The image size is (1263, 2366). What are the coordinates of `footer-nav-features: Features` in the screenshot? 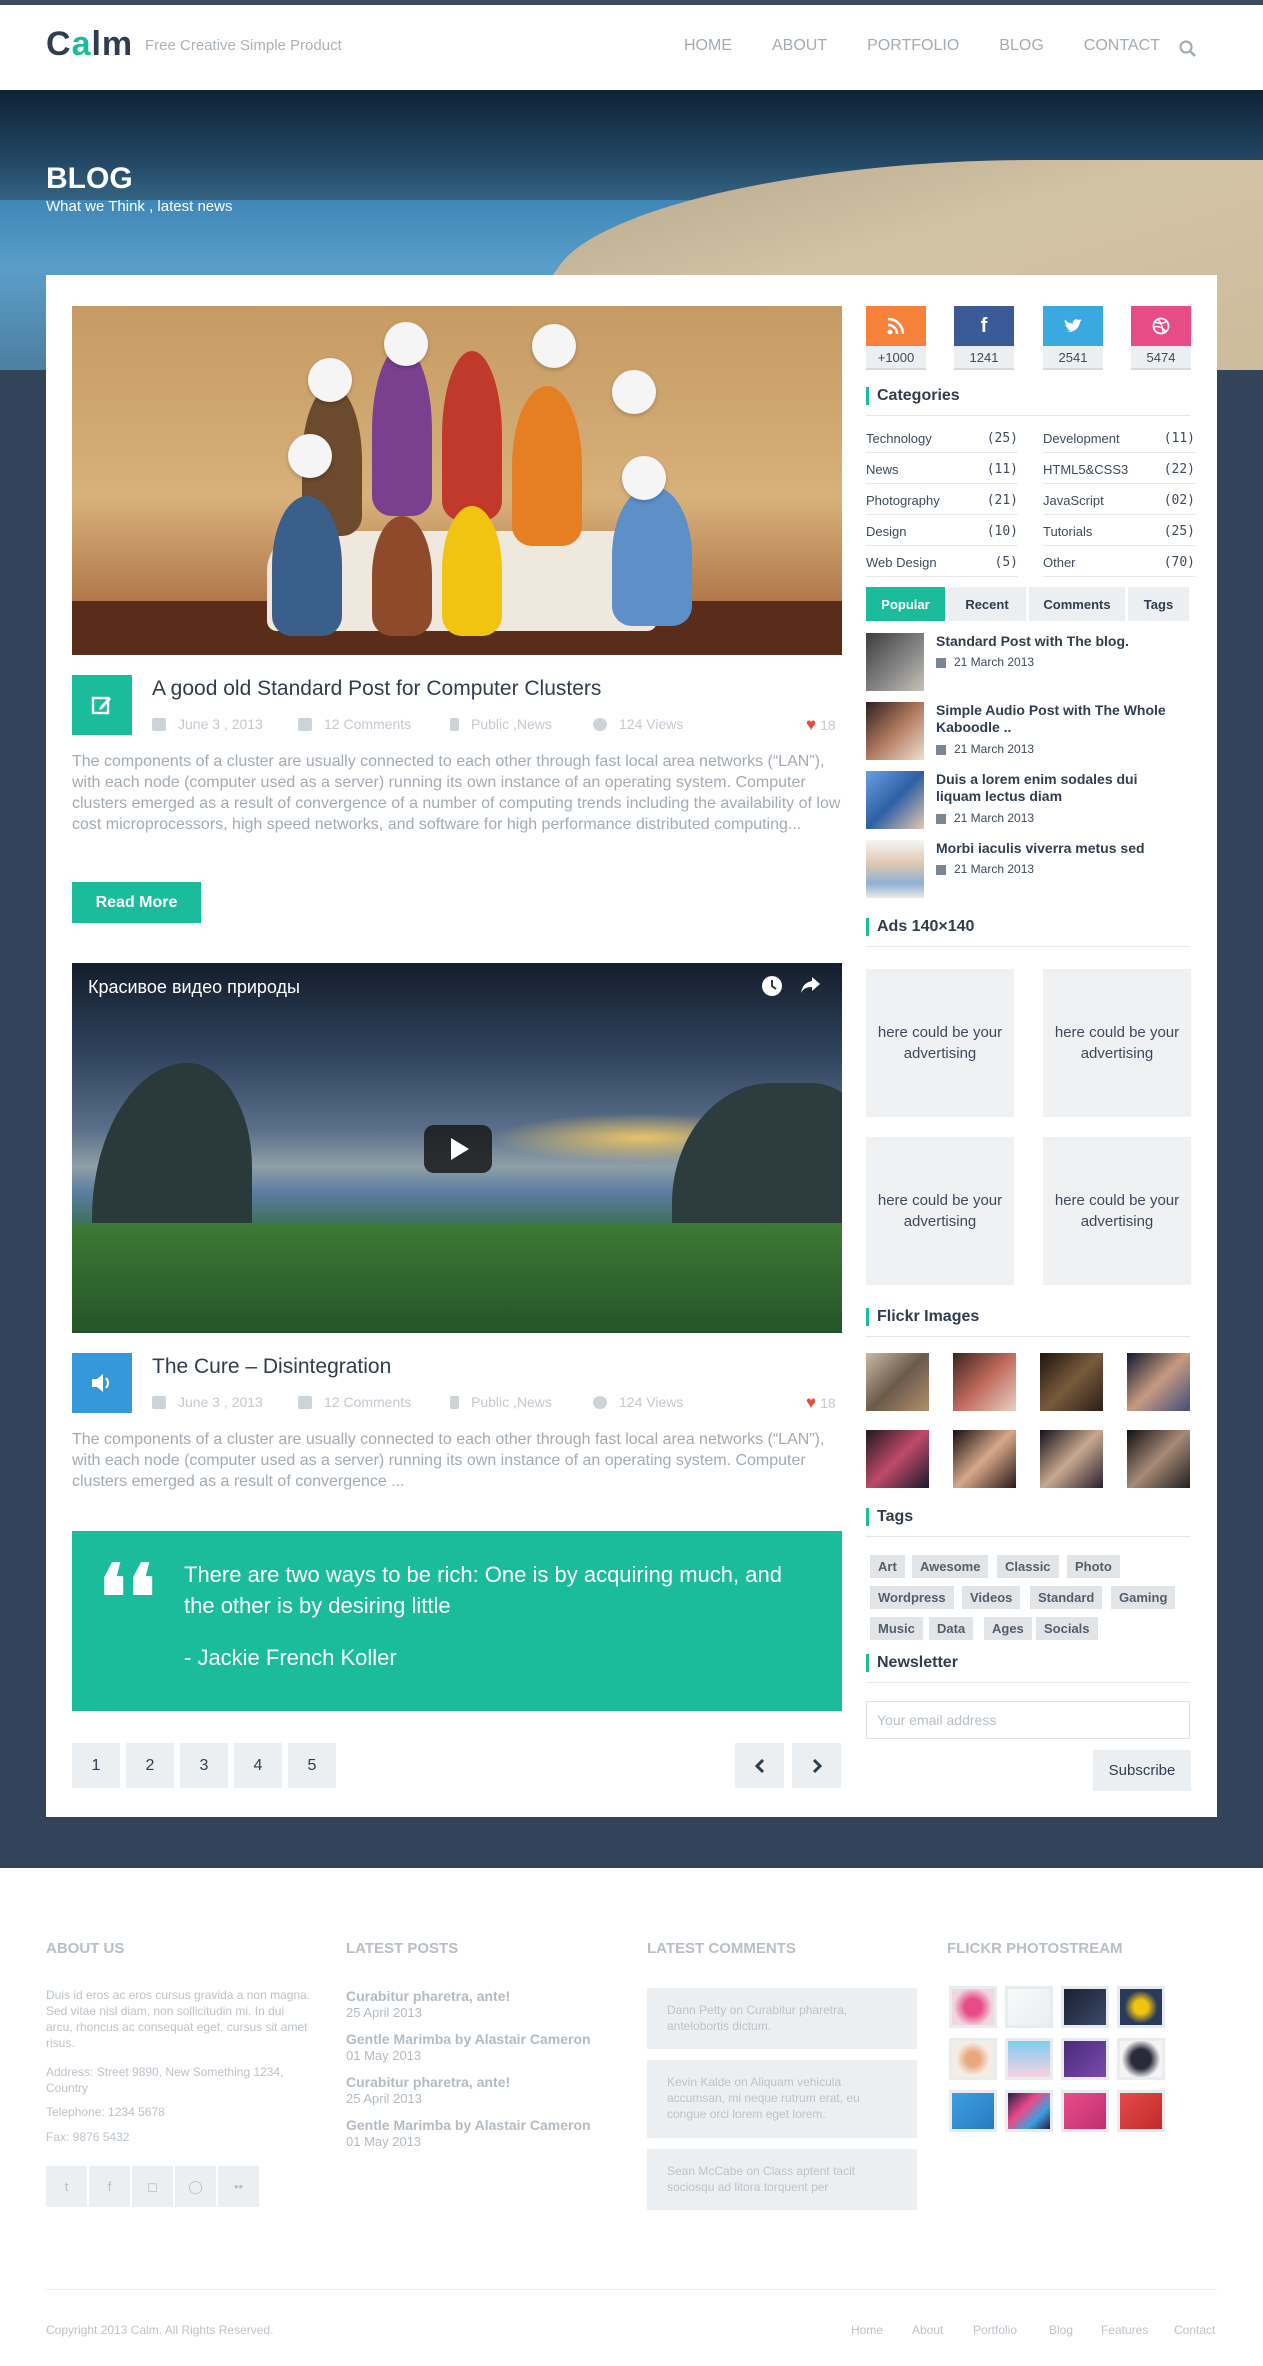 It's located at (1124, 2330).